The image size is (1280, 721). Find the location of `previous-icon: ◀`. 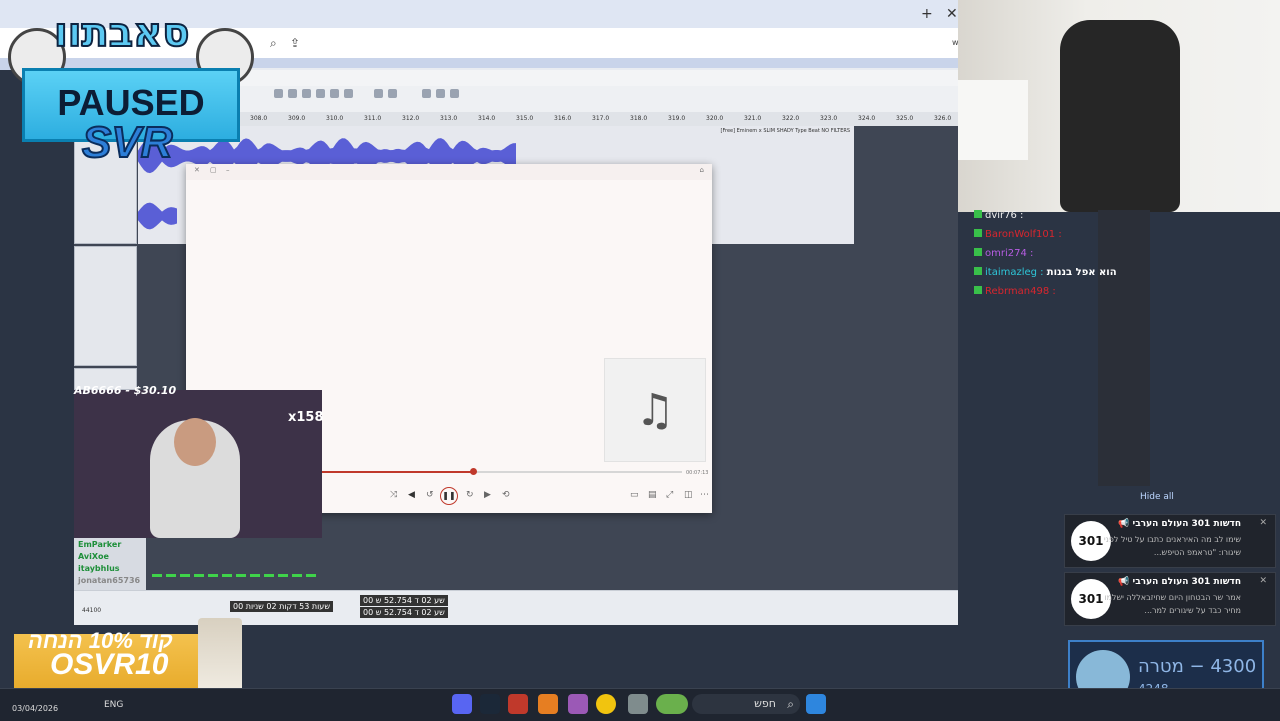

previous-icon: ◀ is located at coordinates (411, 495).